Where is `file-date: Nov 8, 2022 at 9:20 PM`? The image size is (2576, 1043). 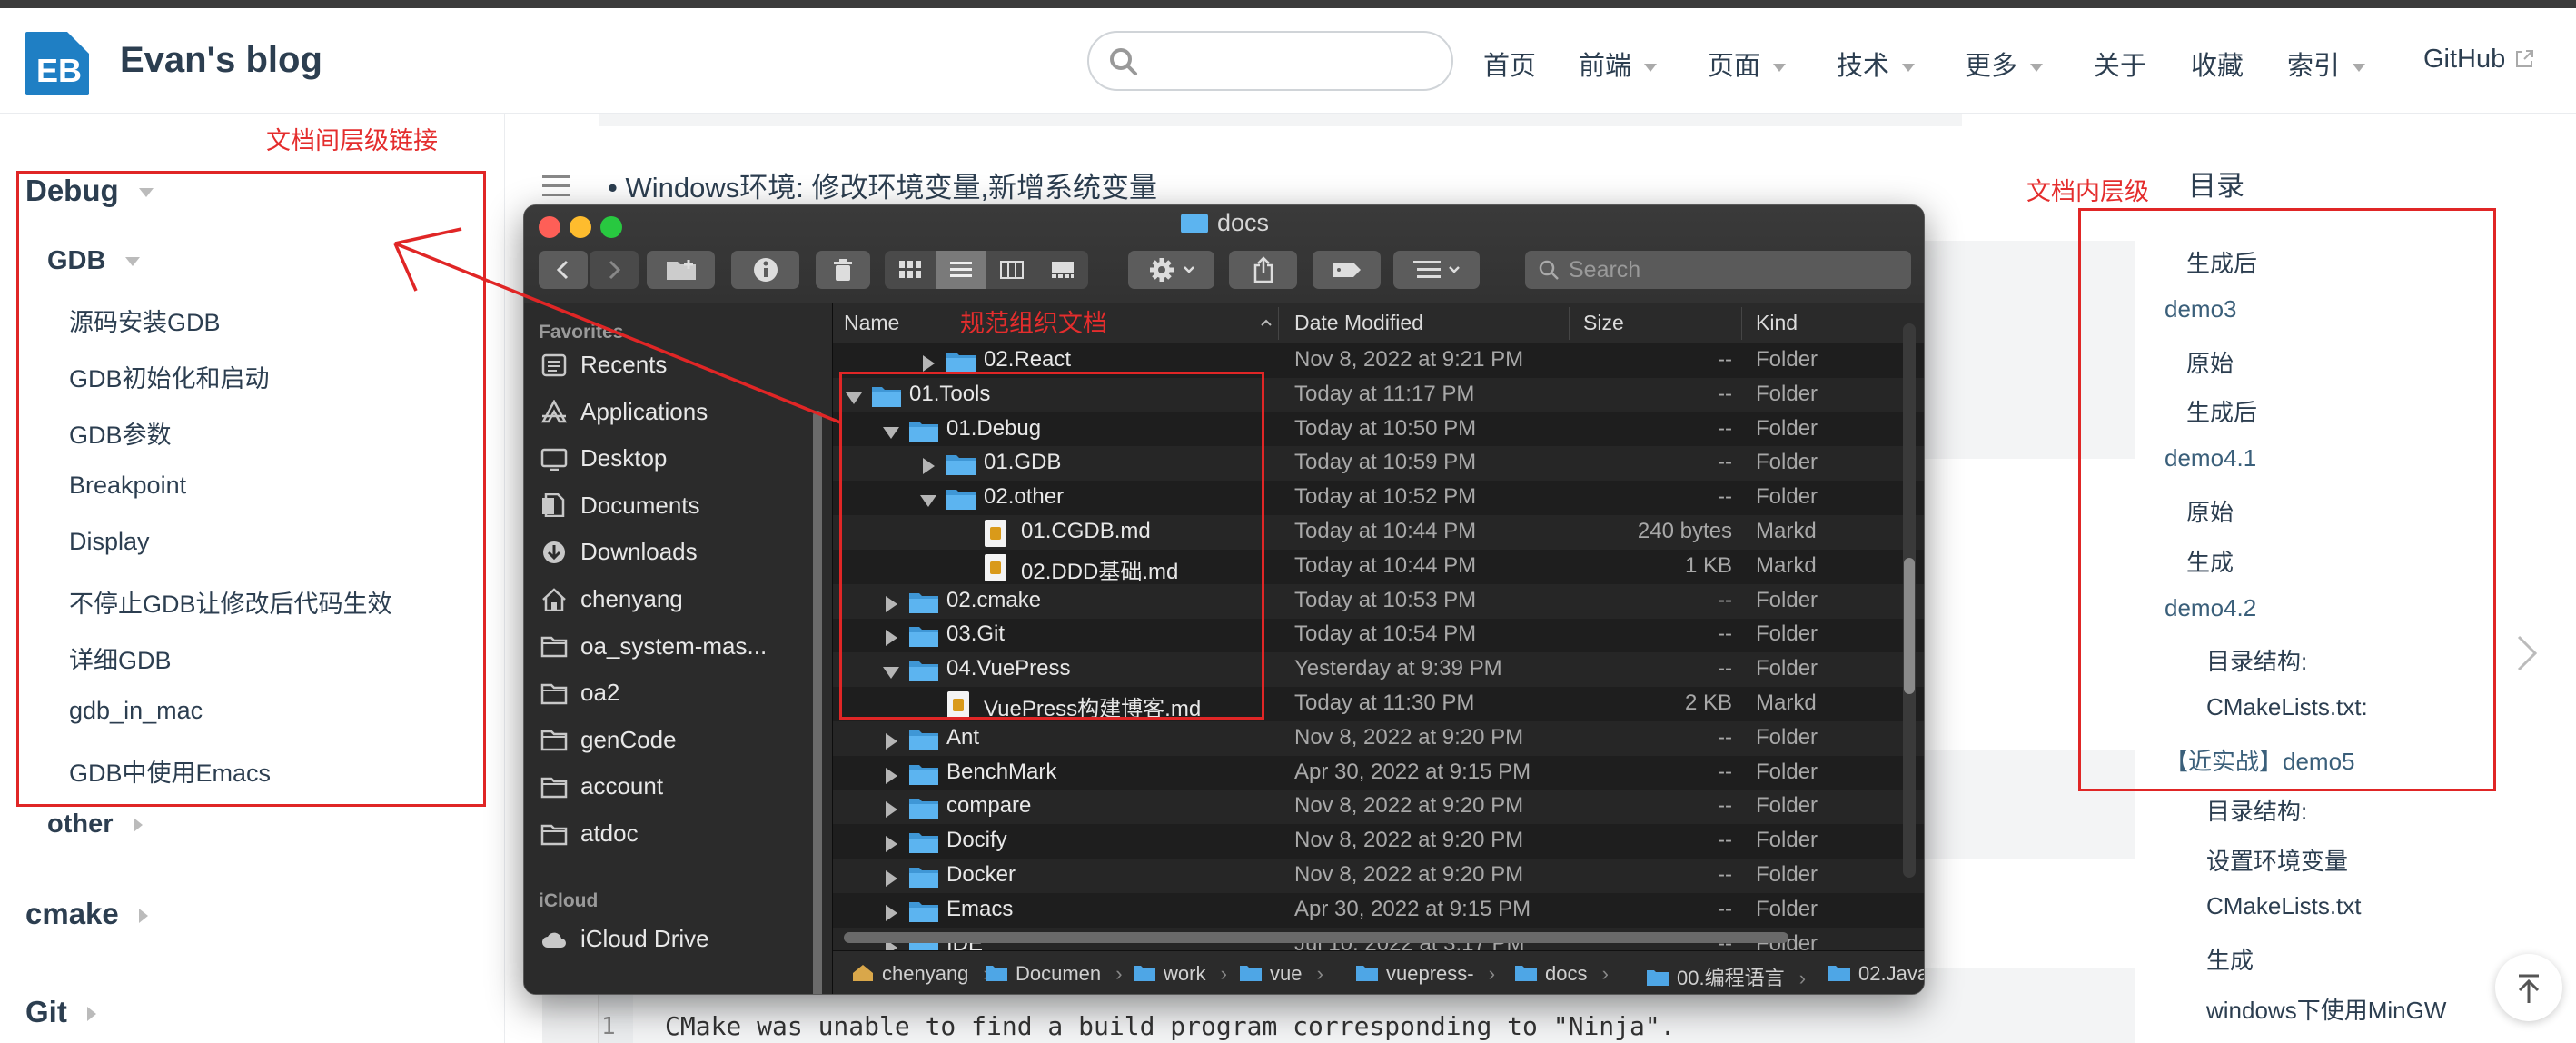
file-date: Nov 8, 2022 at 9:20 PM is located at coordinates (1409, 806).